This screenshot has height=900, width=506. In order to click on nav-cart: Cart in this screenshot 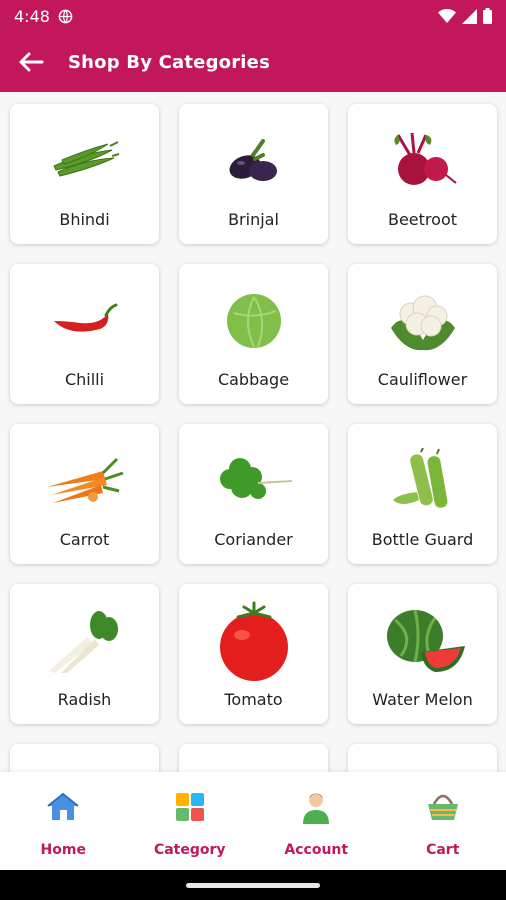, I will do `click(443, 821)`.